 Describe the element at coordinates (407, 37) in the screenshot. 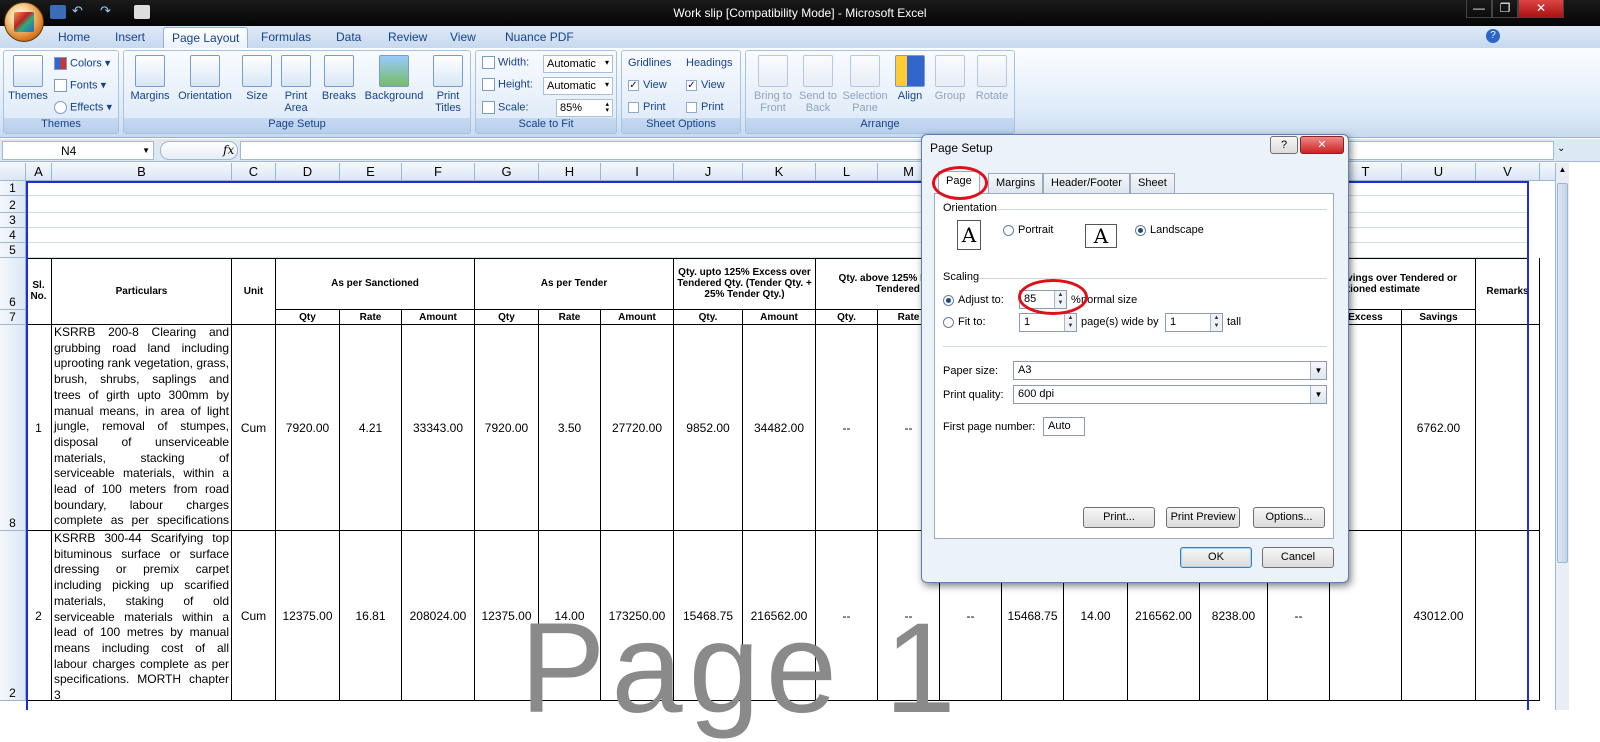

I see `tab-review: Review` at that location.